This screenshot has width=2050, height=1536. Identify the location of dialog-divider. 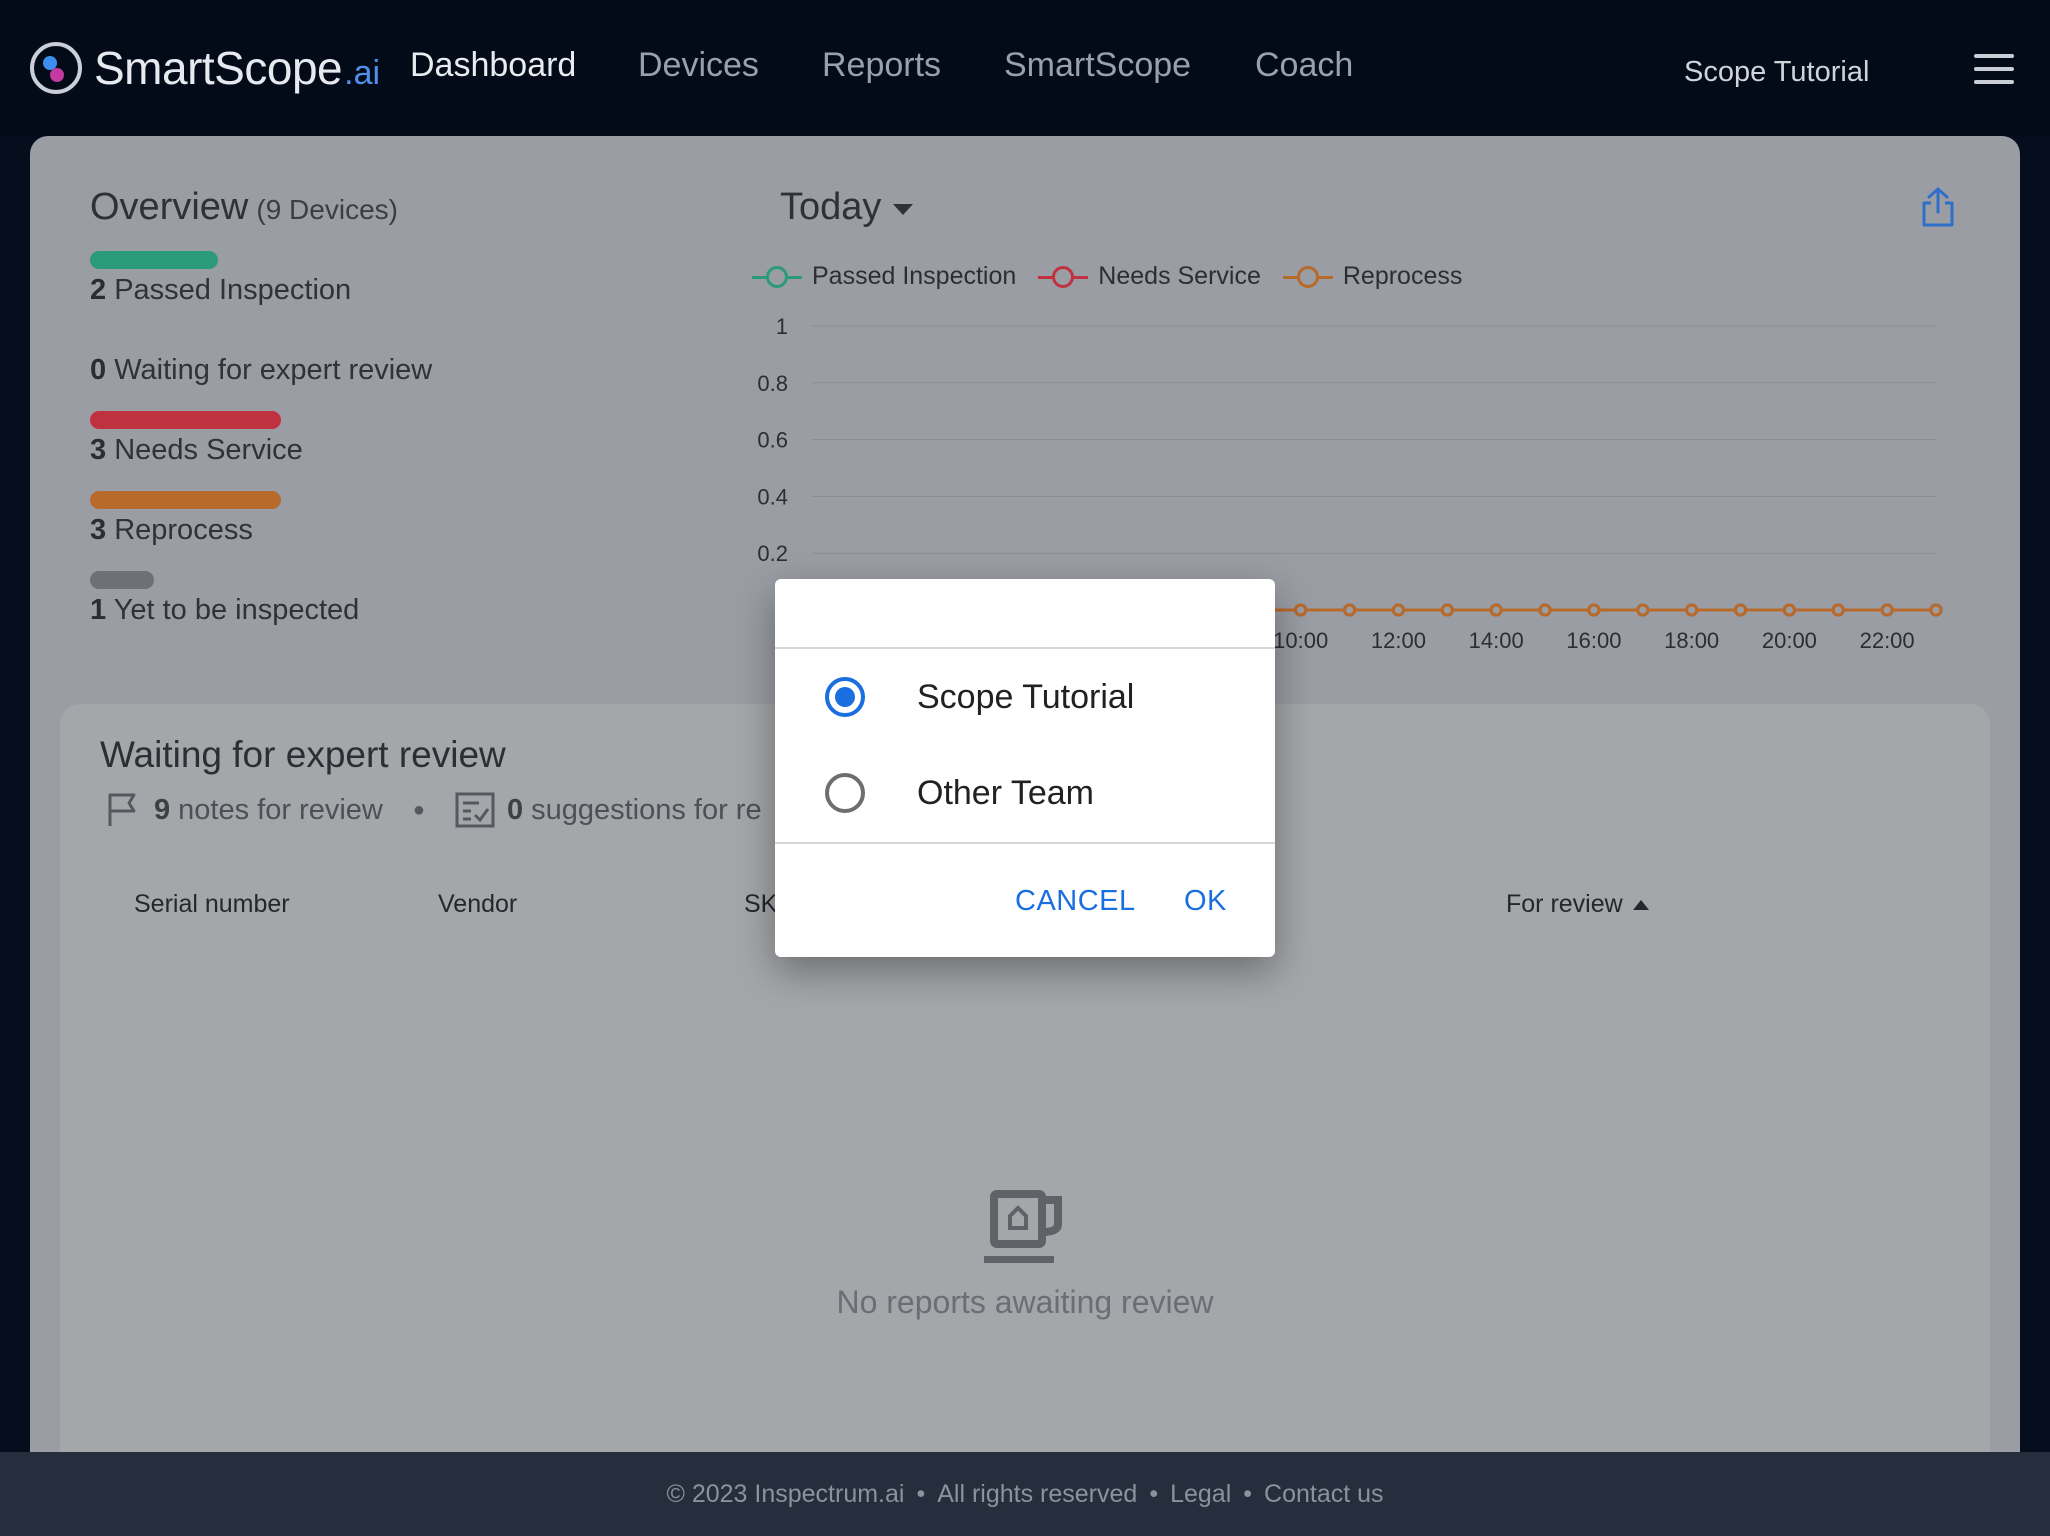
(1025, 843).